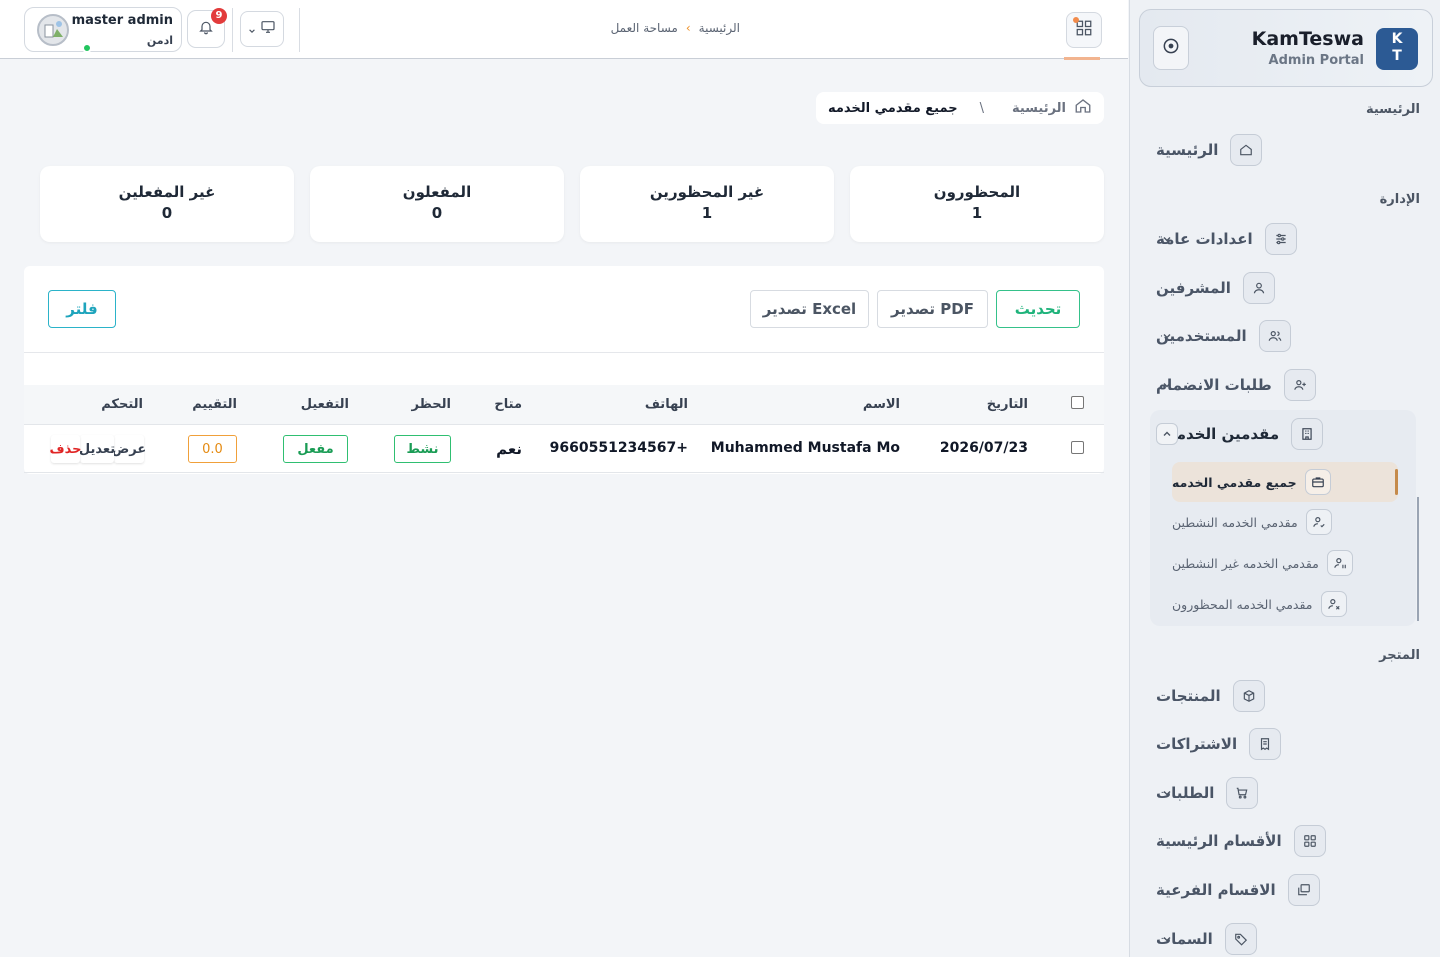 The height and width of the screenshot is (957, 1440). I want to click on user-menu: master admin ادمن, so click(103, 30).